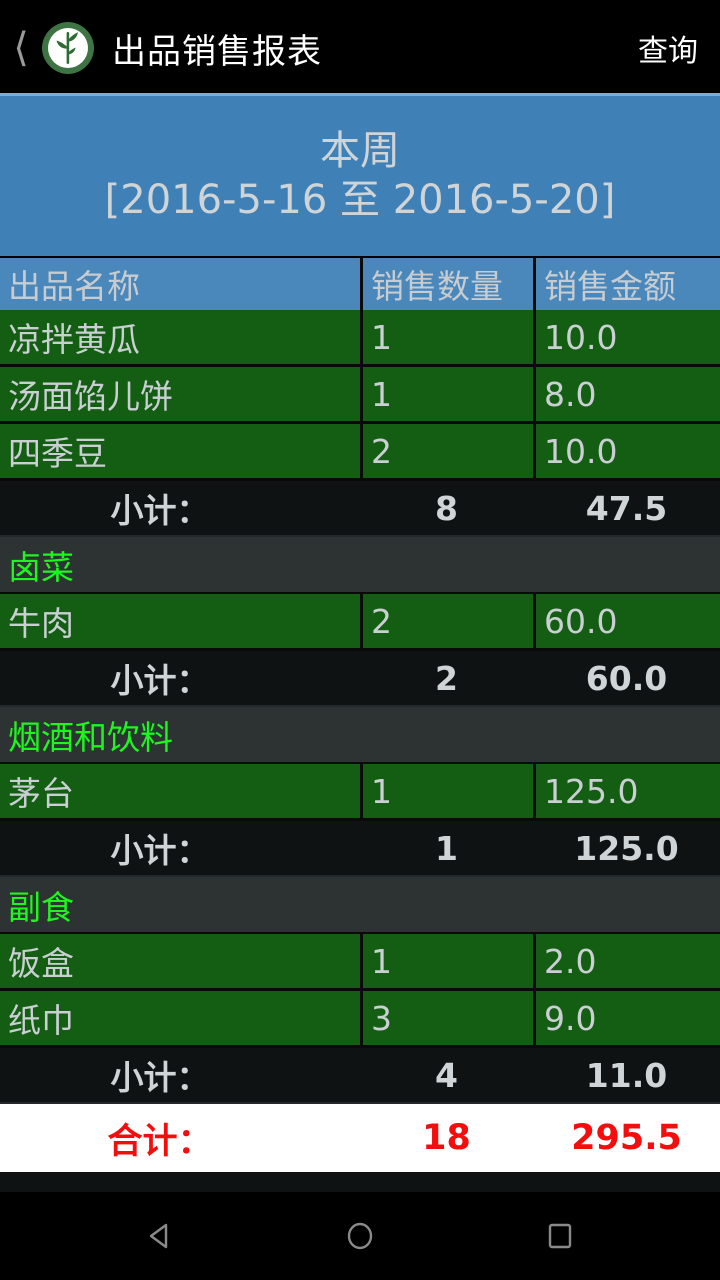 The width and height of the screenshot is (720, 1280). Describe the element at coordinates (626, 394) in the screenshot. I see `cell-amount: 8.0` at that location.